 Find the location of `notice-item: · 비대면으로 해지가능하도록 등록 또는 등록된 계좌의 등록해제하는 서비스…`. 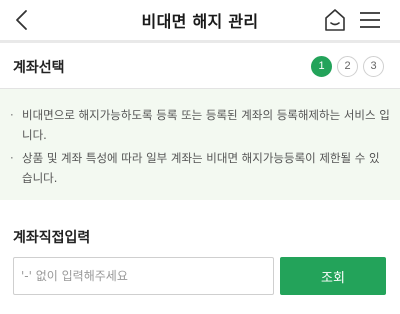

notice-item: · 비대면으로 해지가능하도록 등록 또는 등록된 계좌의 등록해제하는 서비스… is located at coordinates (200, 125).